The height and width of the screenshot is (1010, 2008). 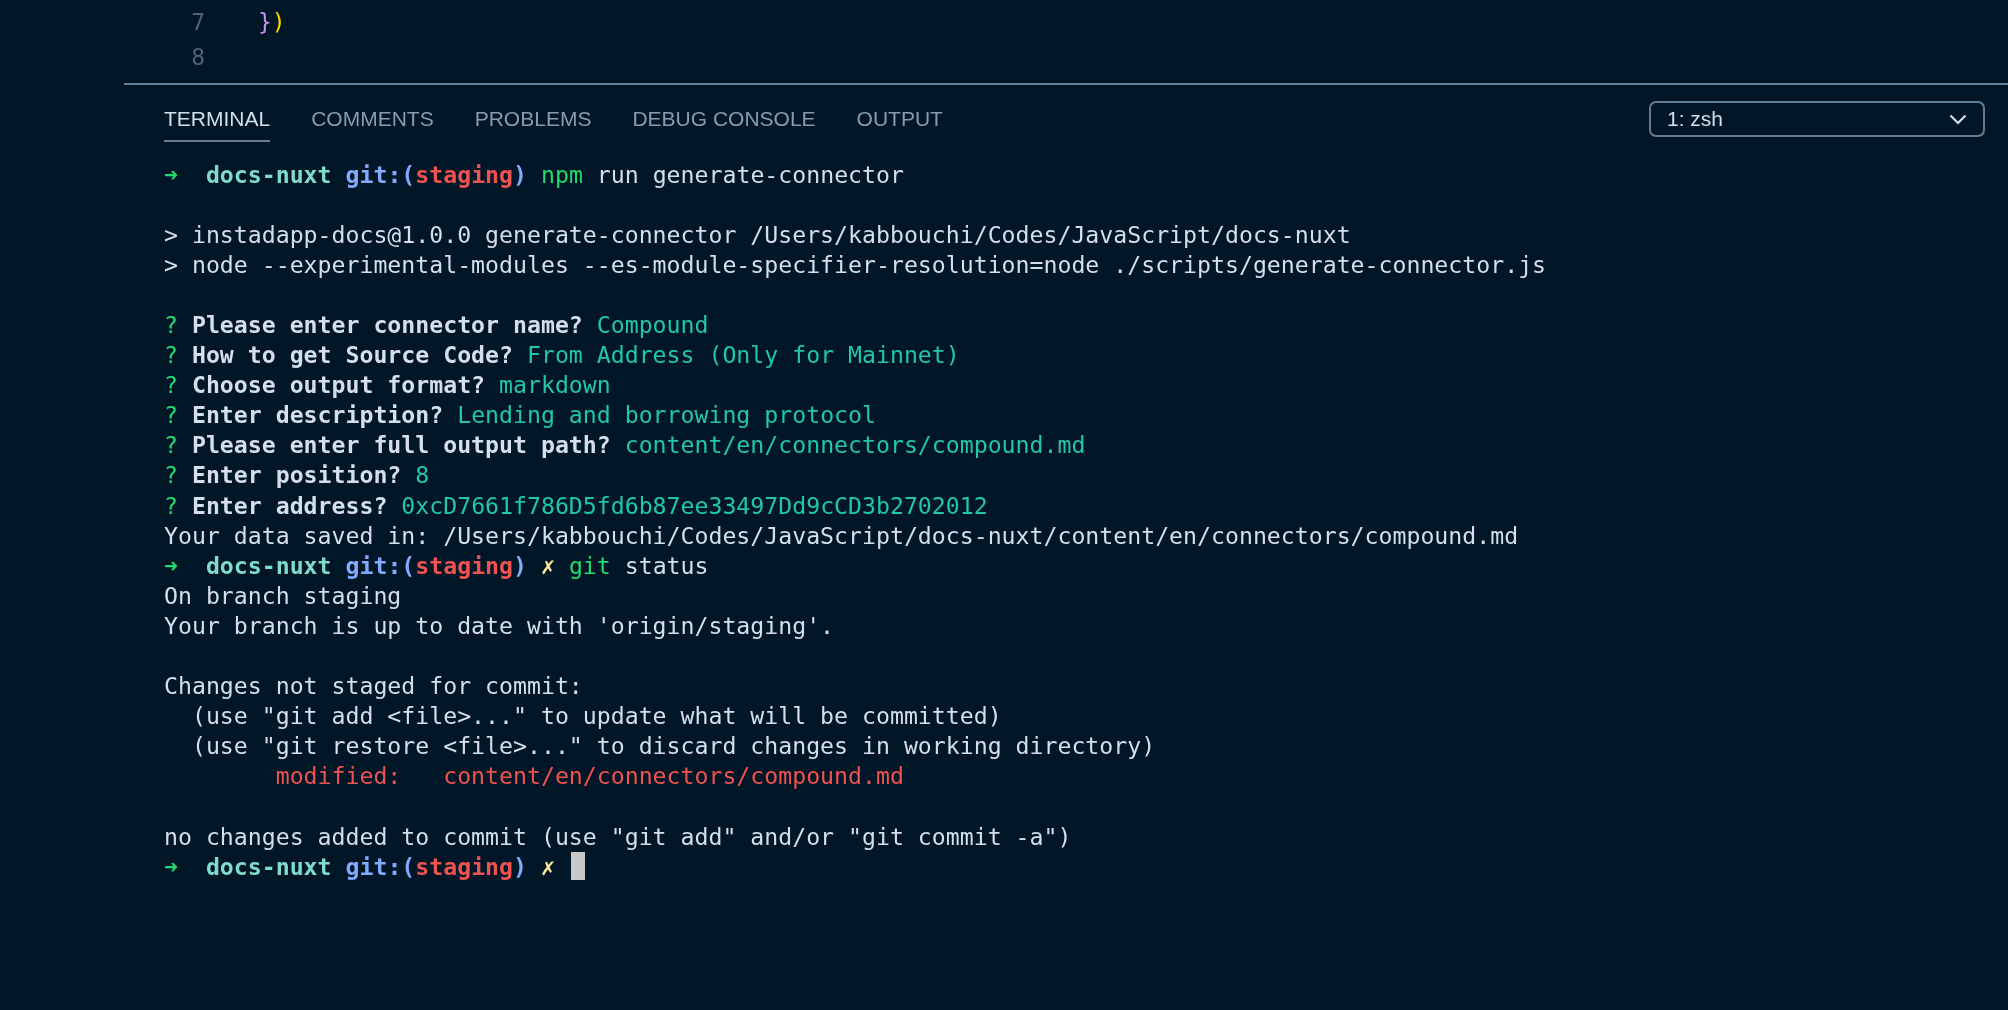 What do you see at coordinates (499, 625) in the screenshot?
I see `terminal-line: Your branch is up to date with 'origin/staging'.` at bounding box center [499, 625].